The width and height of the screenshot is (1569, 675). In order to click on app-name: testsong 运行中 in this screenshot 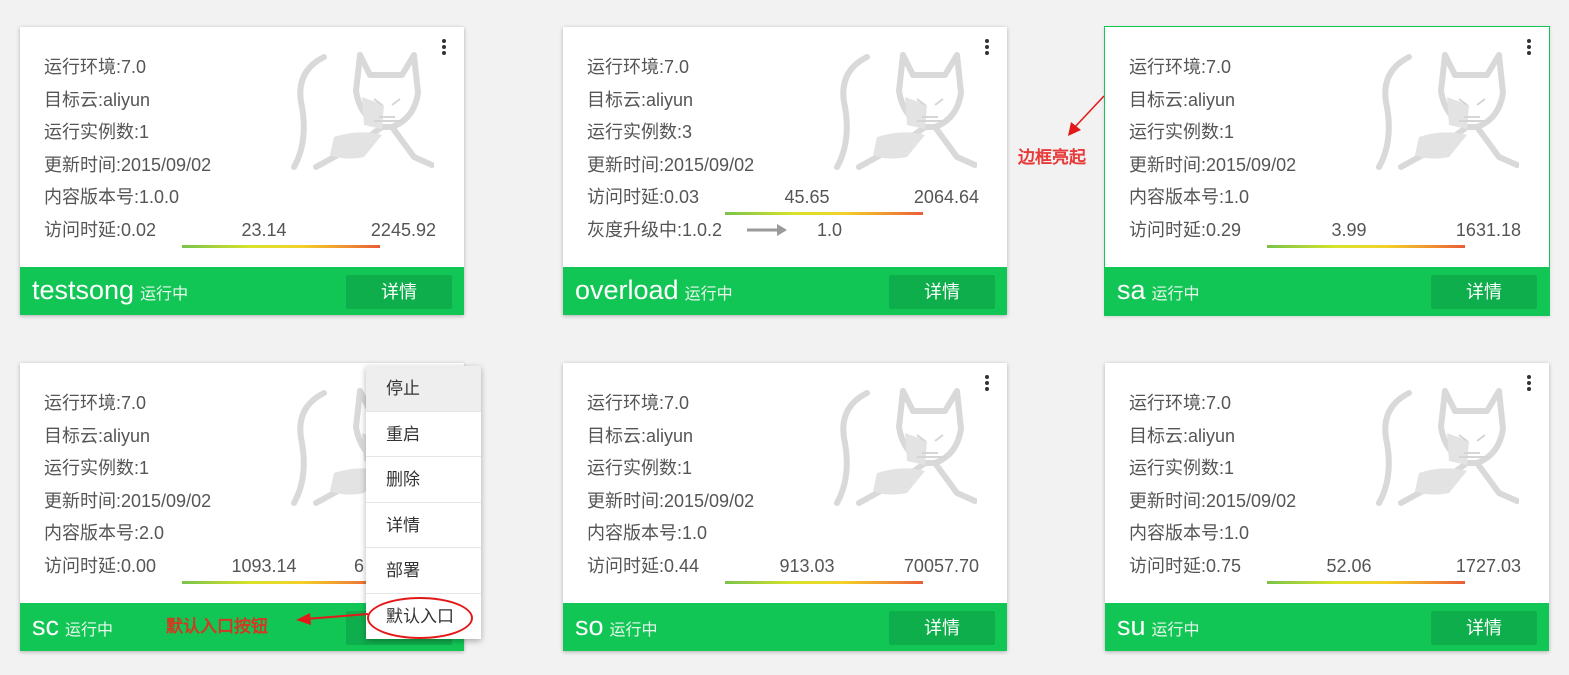, I will do `click(110, 292)`.